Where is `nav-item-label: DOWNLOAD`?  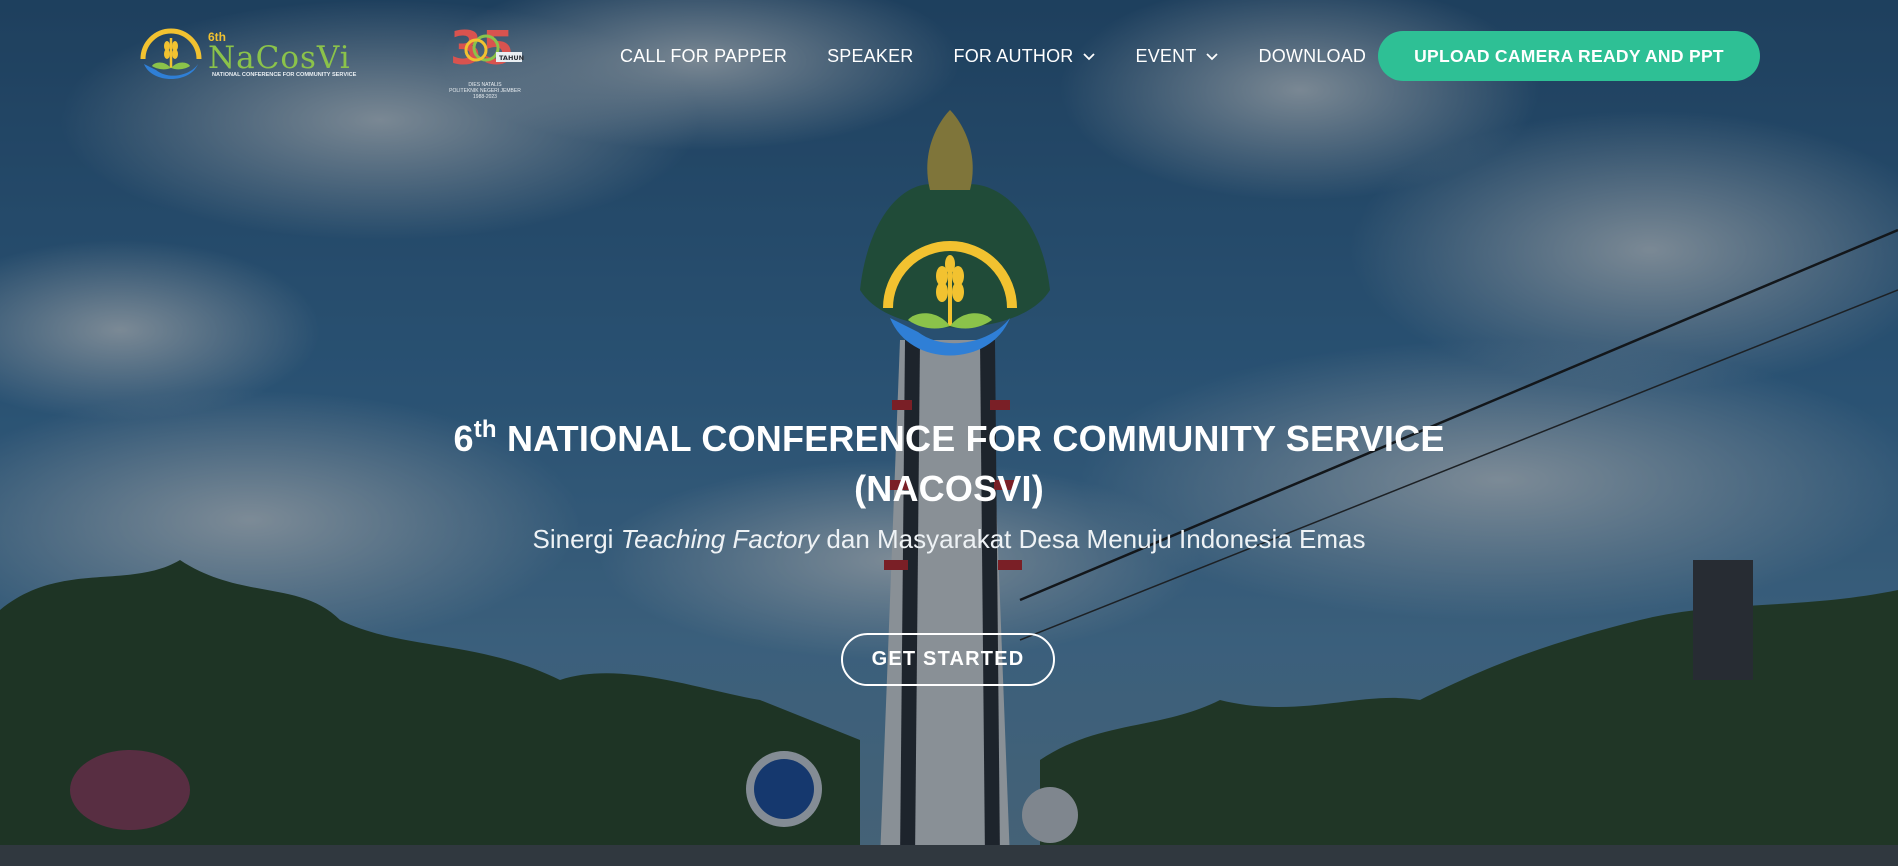 nav-item-label: DOWNLOAD is located at coordinates (1312, 55).